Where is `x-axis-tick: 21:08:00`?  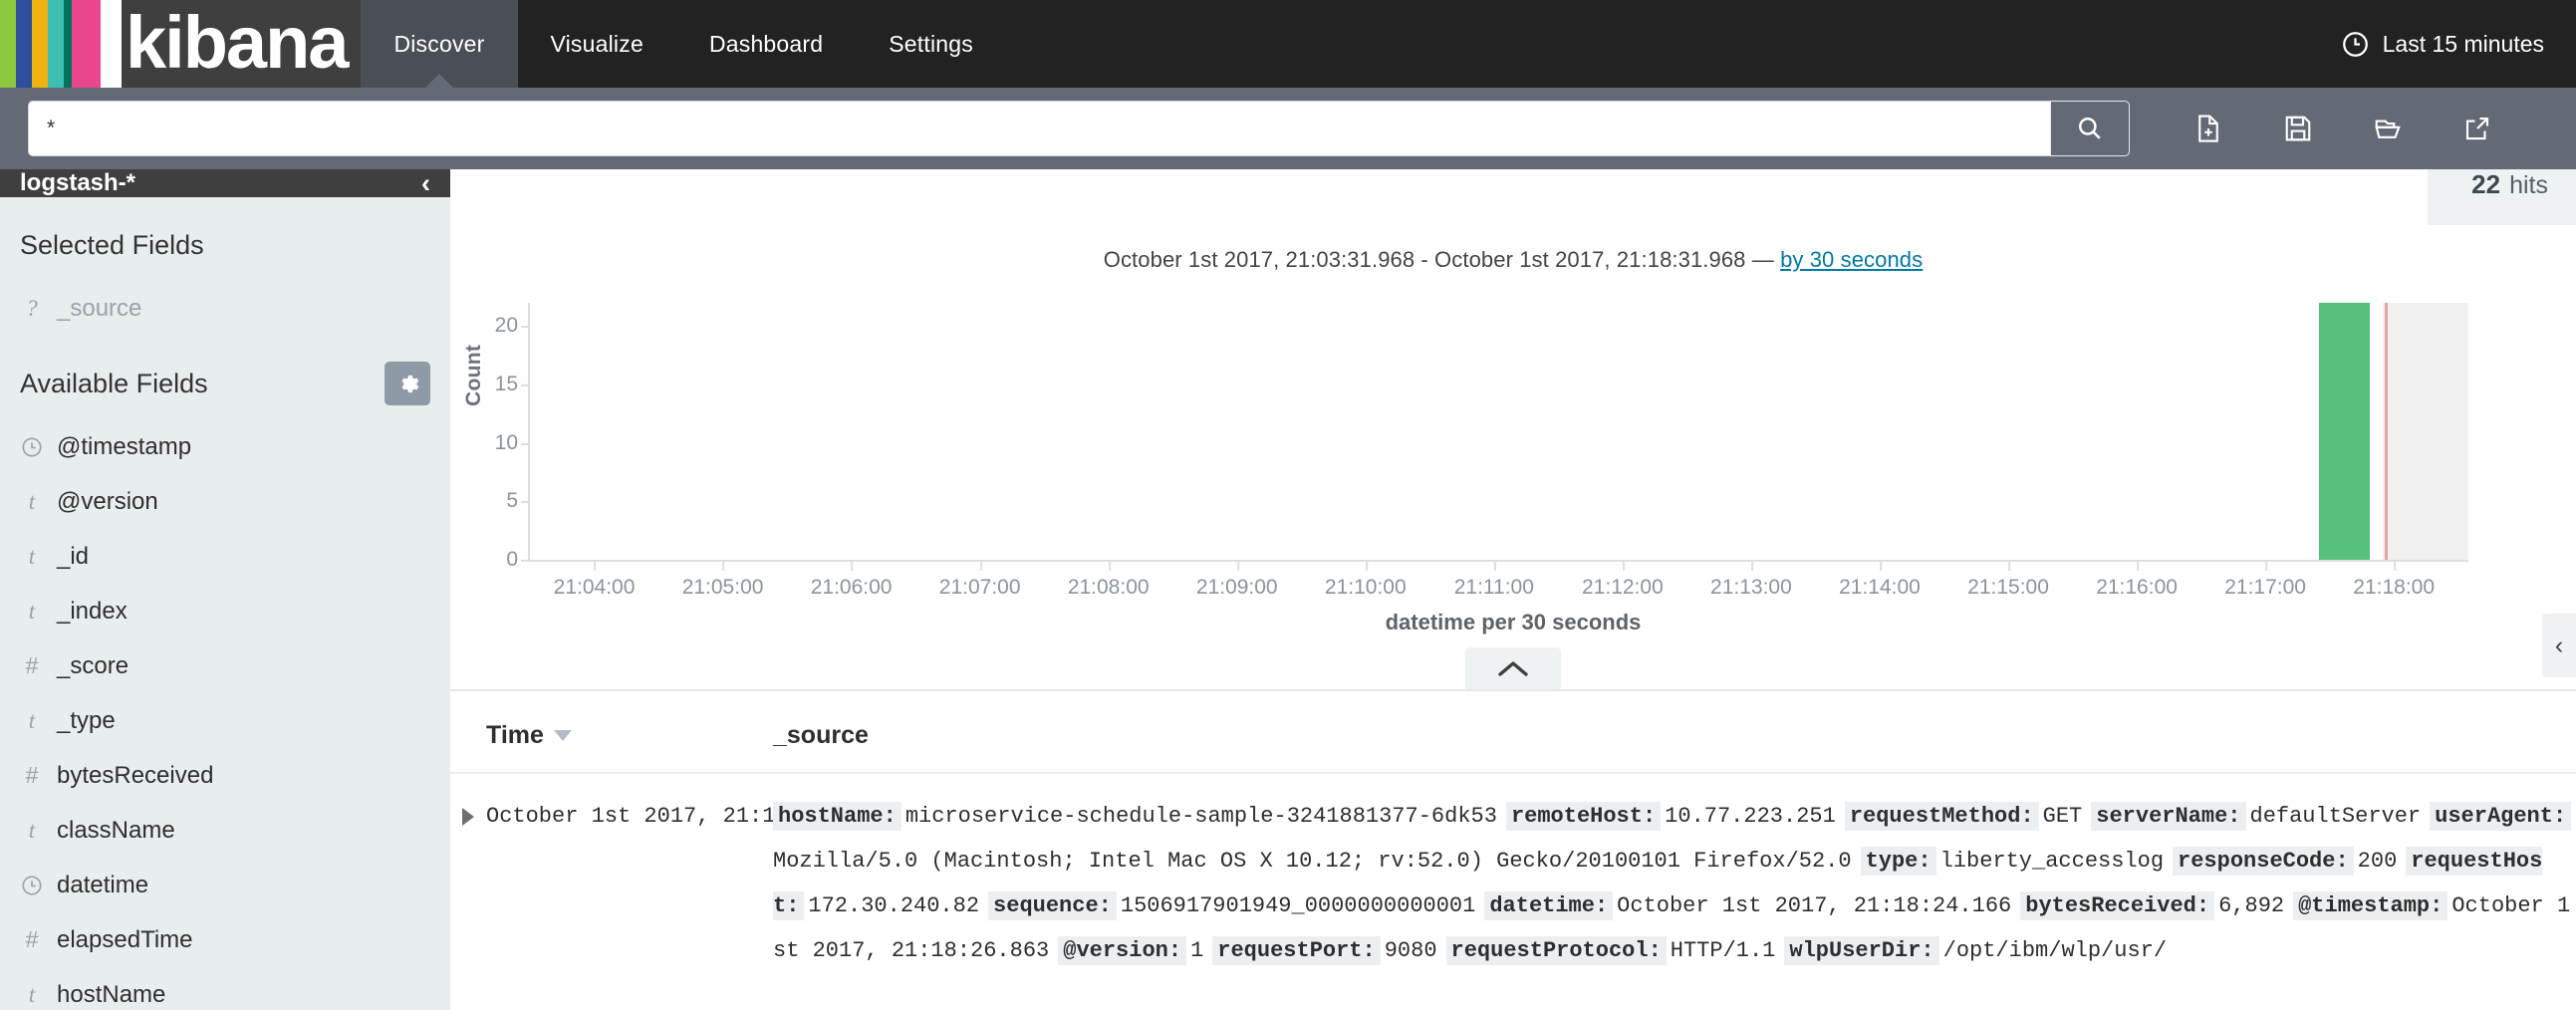
x-axis-tick: 21:08:00 is located at coordinates (1109, 580).